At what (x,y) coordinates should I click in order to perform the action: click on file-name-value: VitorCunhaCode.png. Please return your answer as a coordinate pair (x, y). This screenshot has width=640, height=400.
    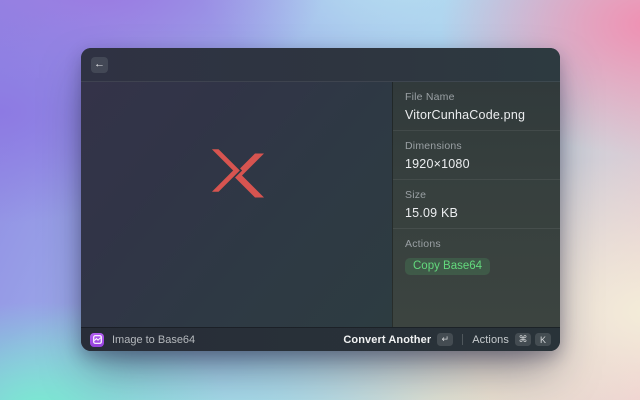
    Looking at the image, I should click on (465, 115).